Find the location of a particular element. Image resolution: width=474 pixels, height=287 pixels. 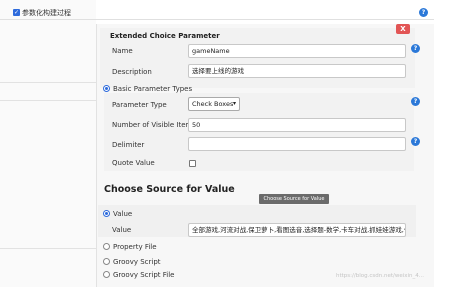

basic-parameter-types-radio is located at coordinates (106, 88).